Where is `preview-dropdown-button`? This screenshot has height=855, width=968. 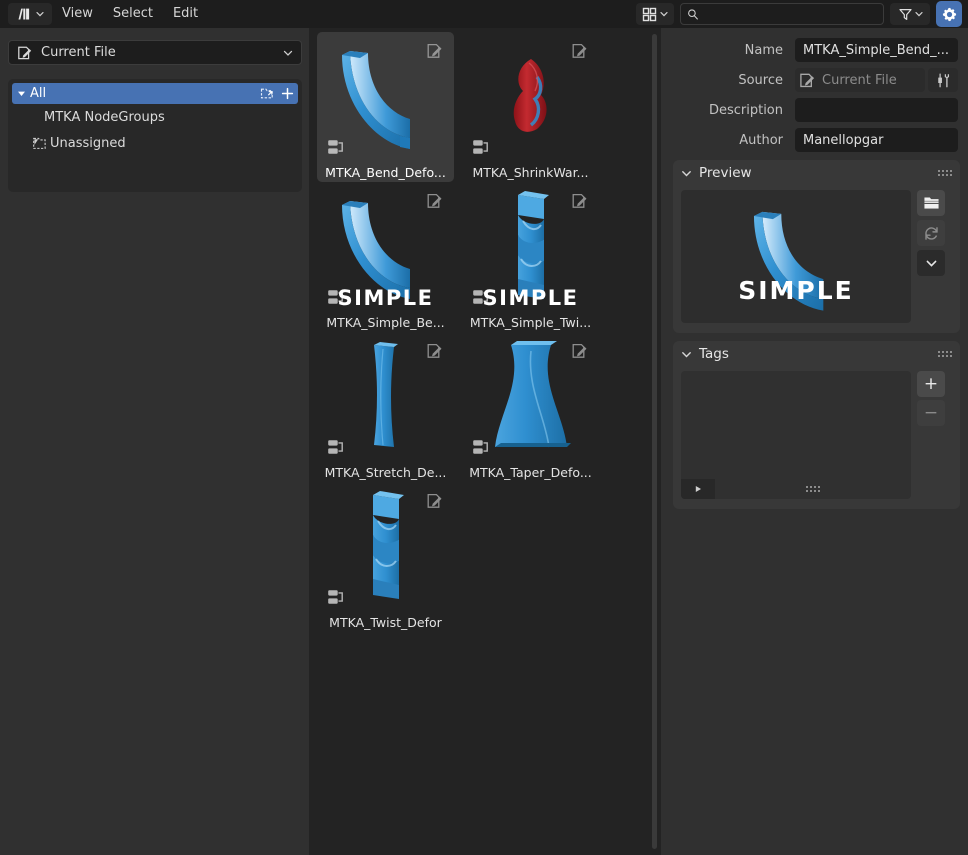 preview-dropdown-button is located at coordinates (931, 263).